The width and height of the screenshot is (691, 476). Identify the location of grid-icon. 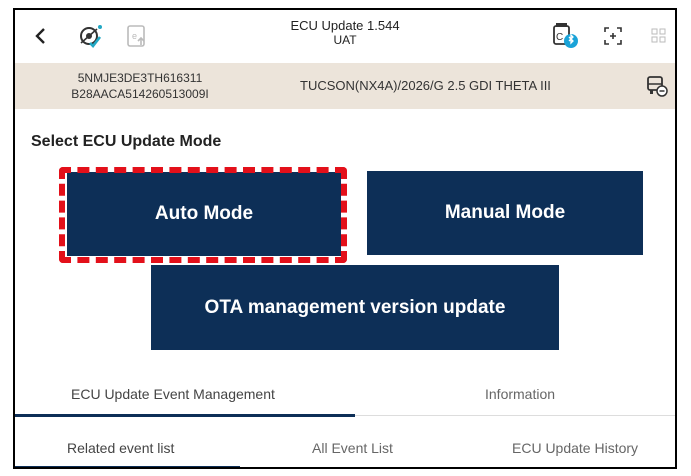
(659, 36).